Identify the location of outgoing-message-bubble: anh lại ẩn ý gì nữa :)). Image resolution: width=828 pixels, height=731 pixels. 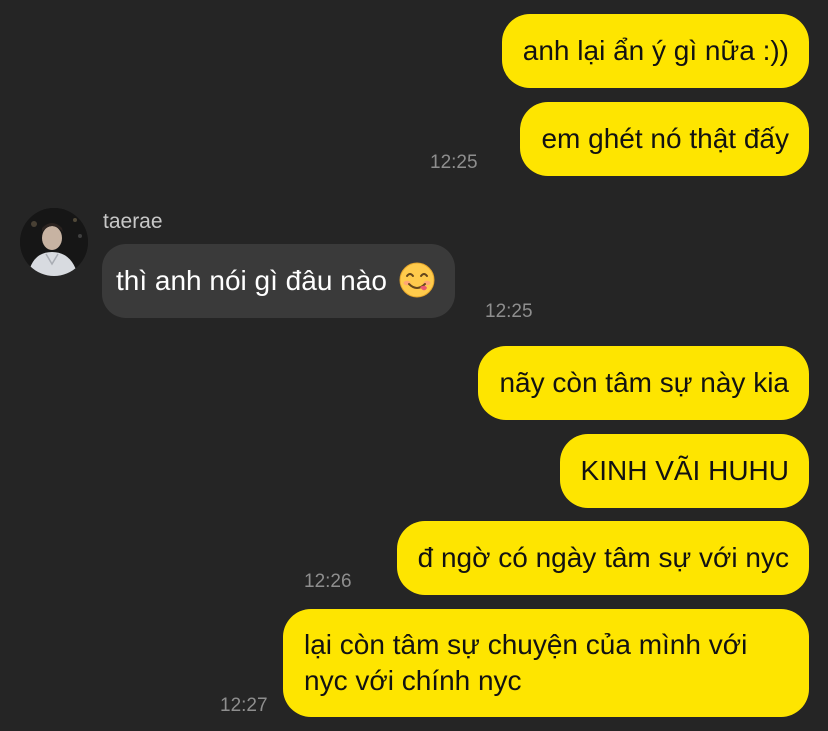
(655, 51).